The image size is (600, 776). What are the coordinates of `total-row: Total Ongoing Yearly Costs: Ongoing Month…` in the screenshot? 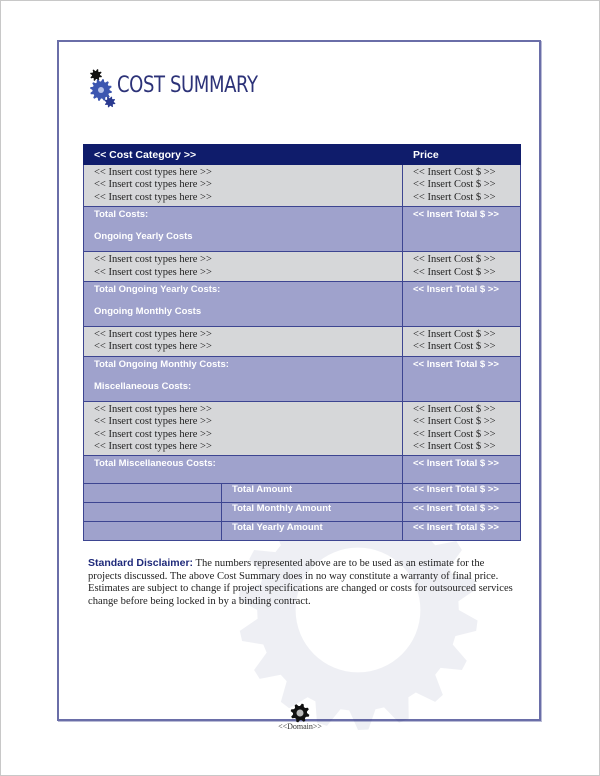 It's located at (302, 304).